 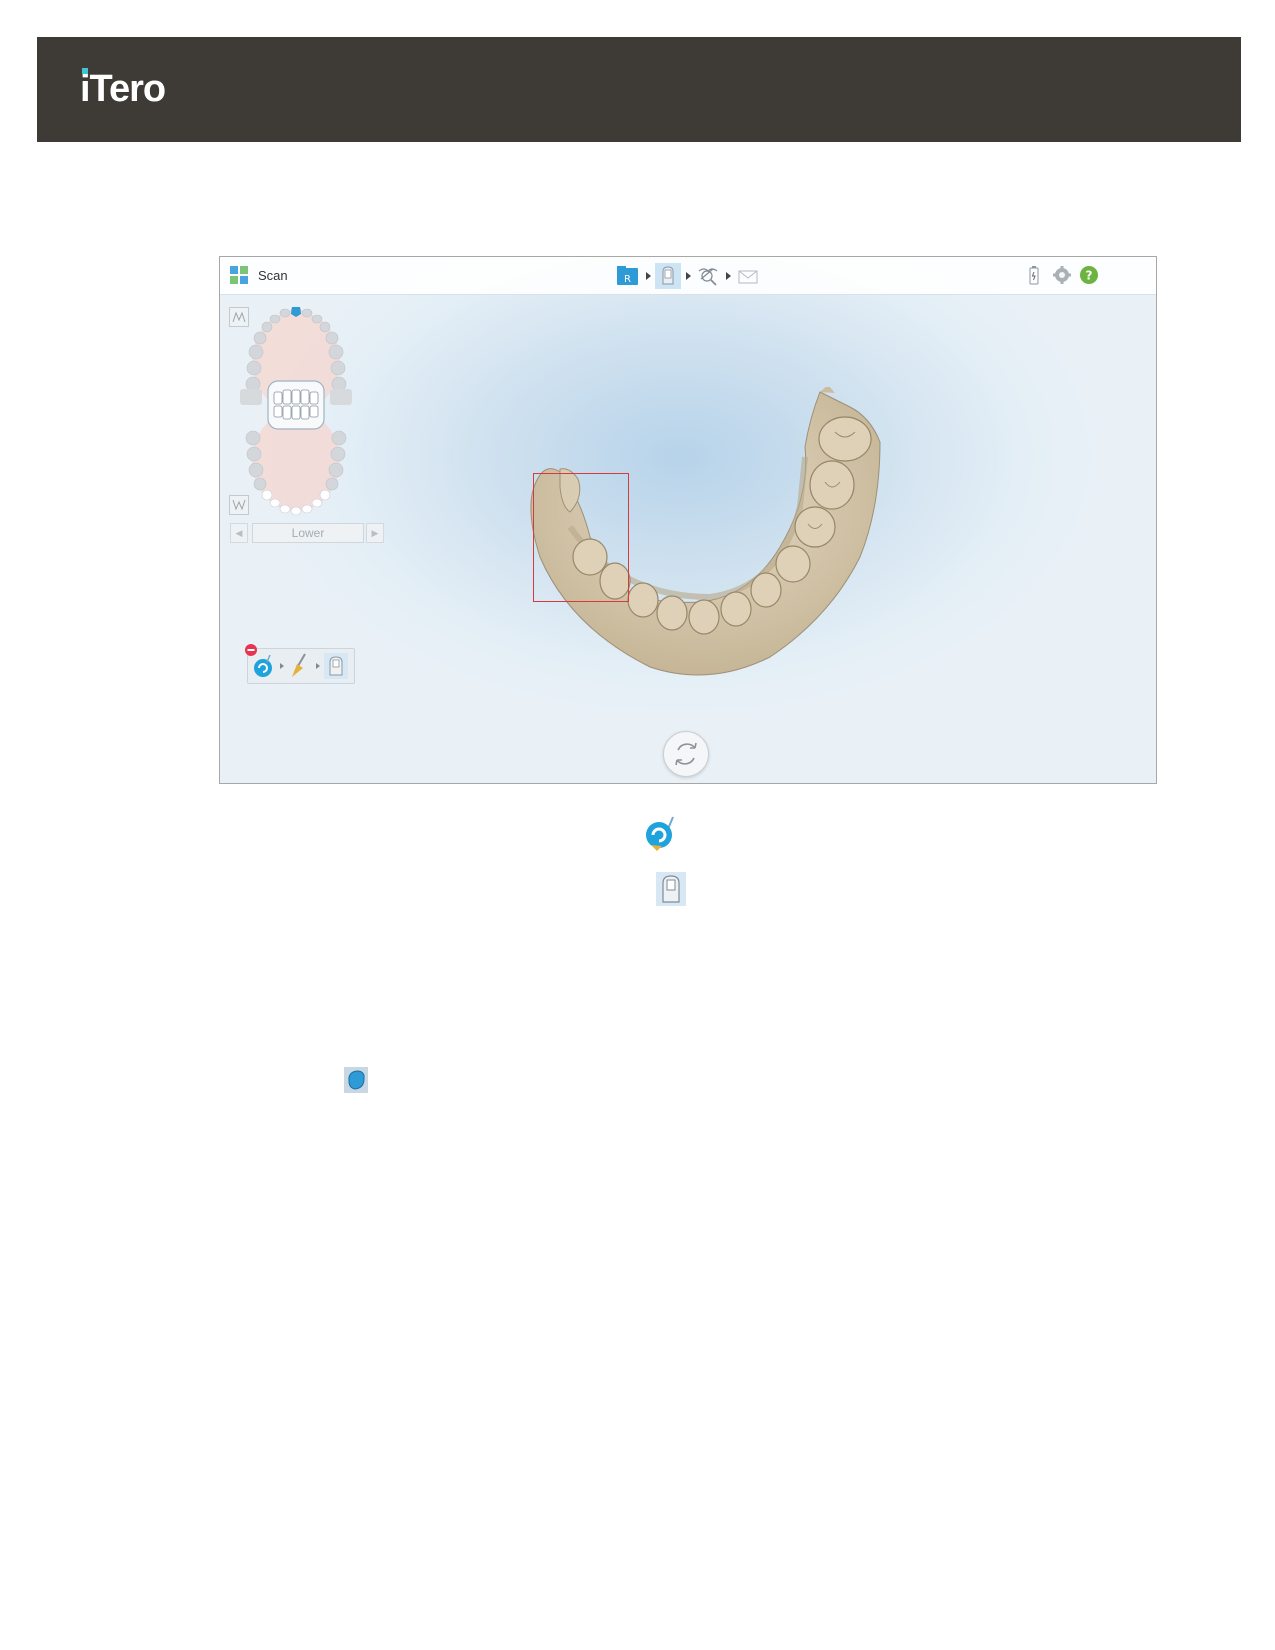 I want to click on app-top-bar: Scan R ?, so click(x=688, y=276).